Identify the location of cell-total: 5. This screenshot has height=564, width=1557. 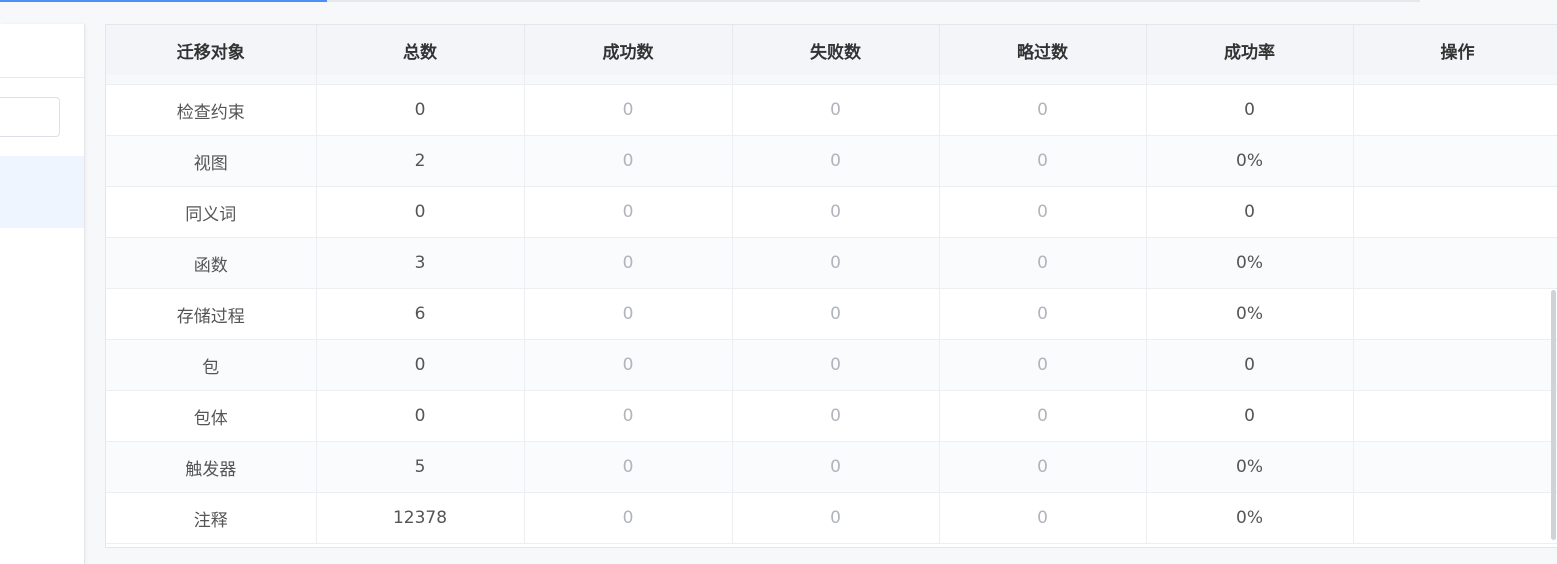
(420, 467).